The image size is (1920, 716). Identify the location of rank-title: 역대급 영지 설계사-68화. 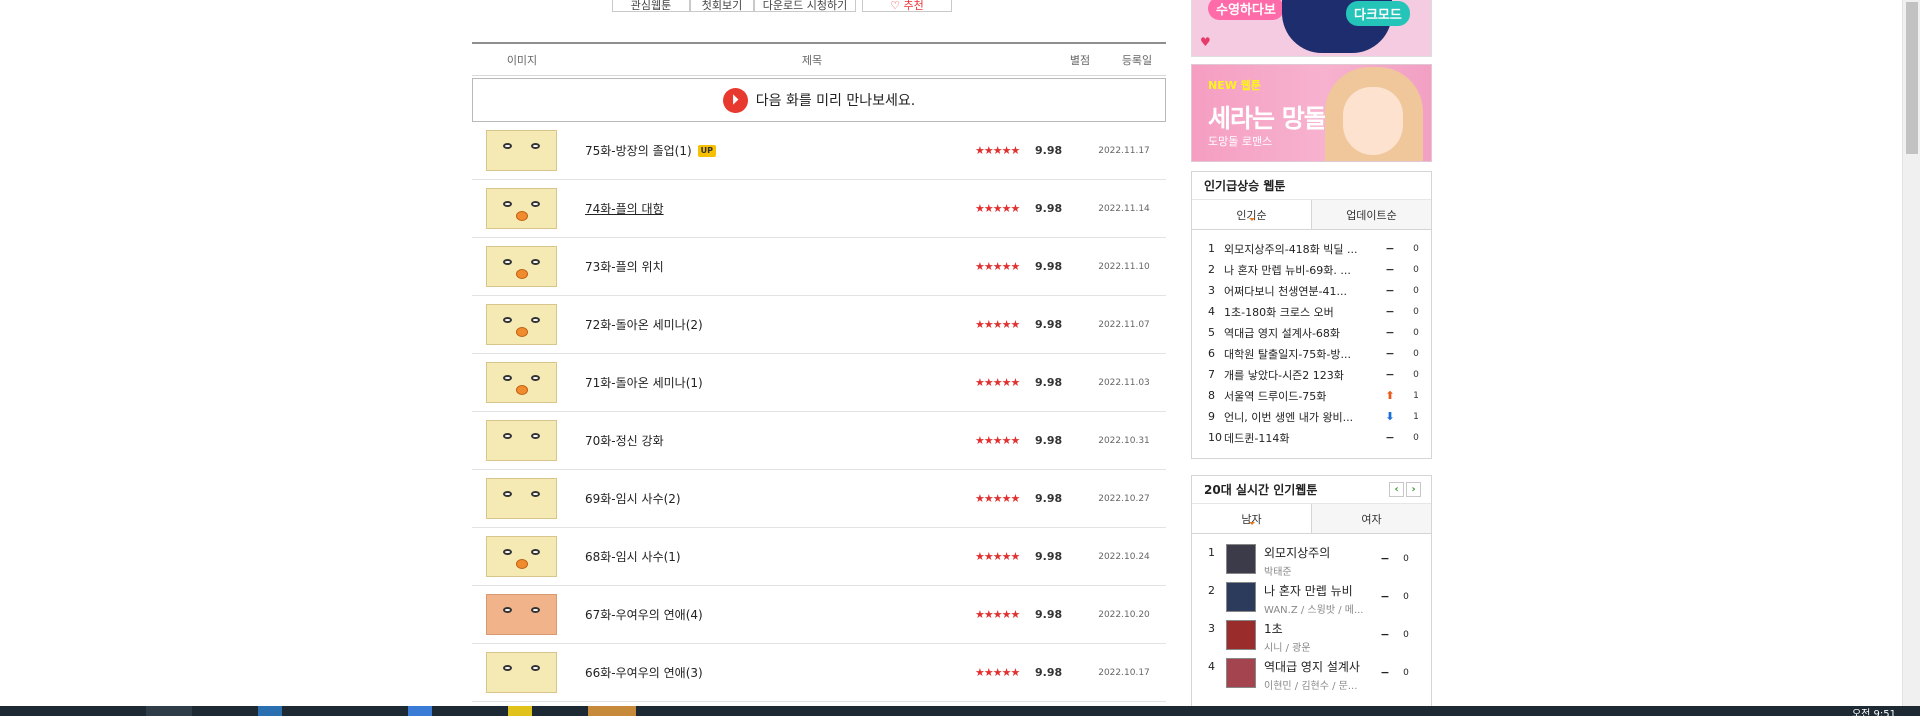
(1300, 333).